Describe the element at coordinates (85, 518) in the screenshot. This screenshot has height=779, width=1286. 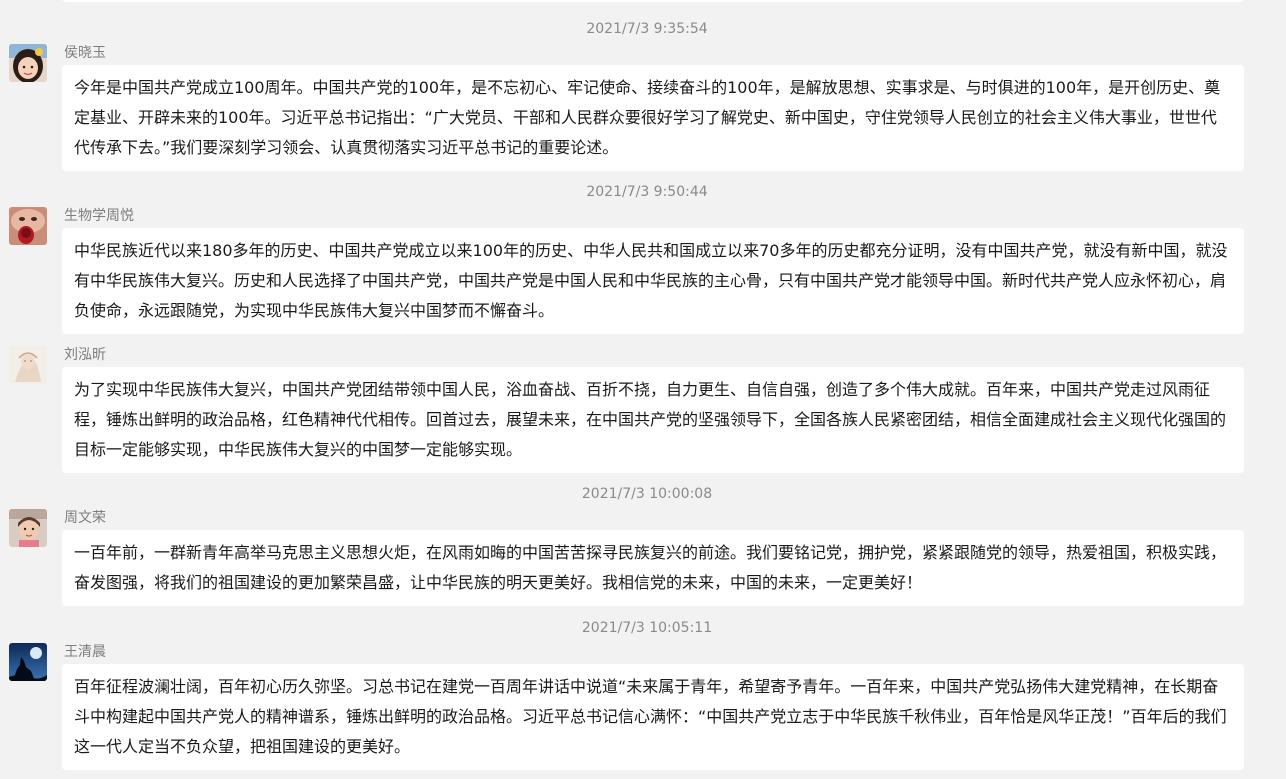
I see `sender-name: 周文荣` at that location.